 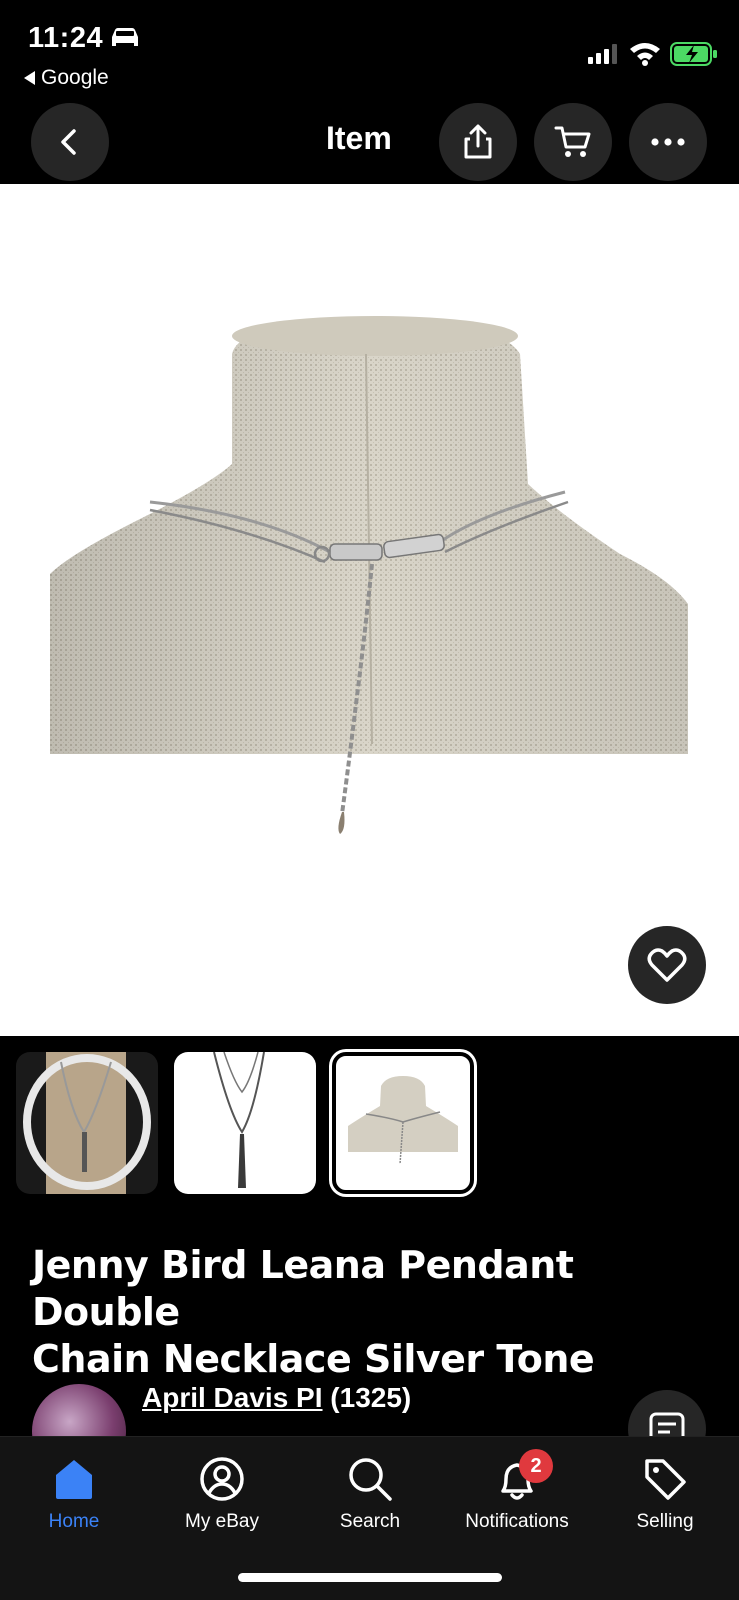 What do you see at coordinates (517, 1497) in the screenshot?
I see `tab-notifications: 2 Notifications` at bounding box center [517, 1497].